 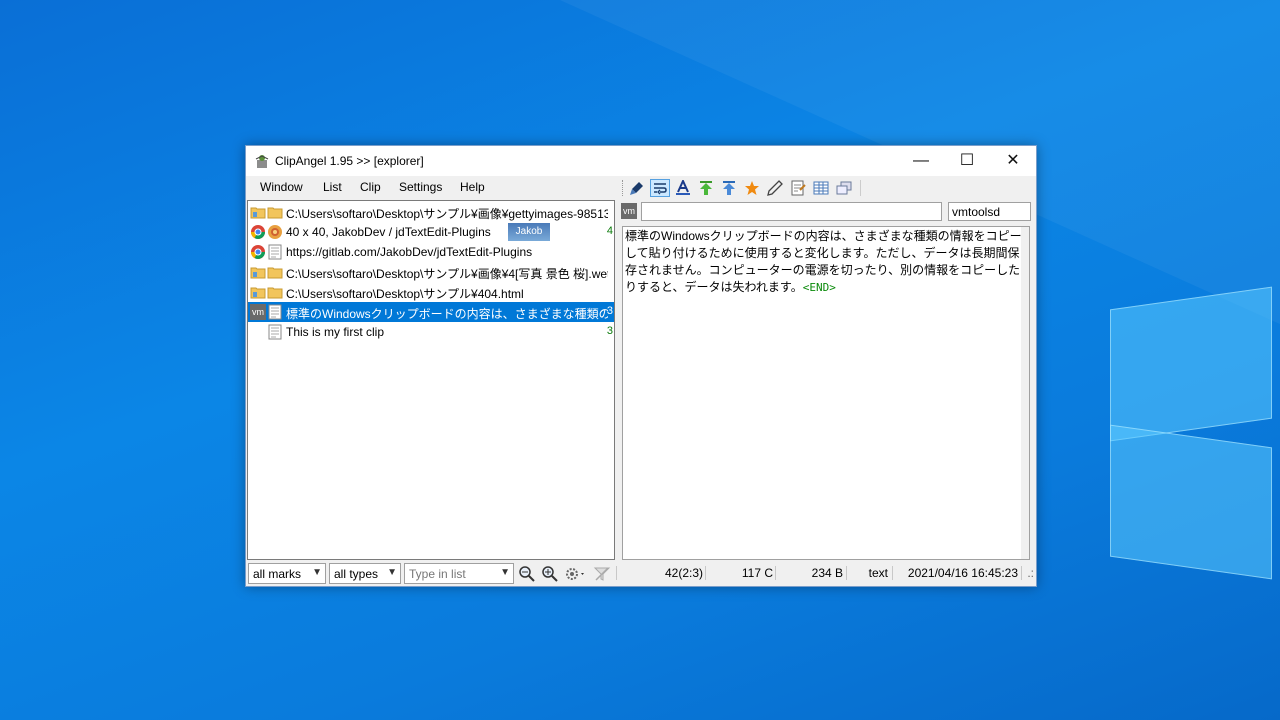 I want to click on status-char-count: 117 C, so click(x=757, y=573).